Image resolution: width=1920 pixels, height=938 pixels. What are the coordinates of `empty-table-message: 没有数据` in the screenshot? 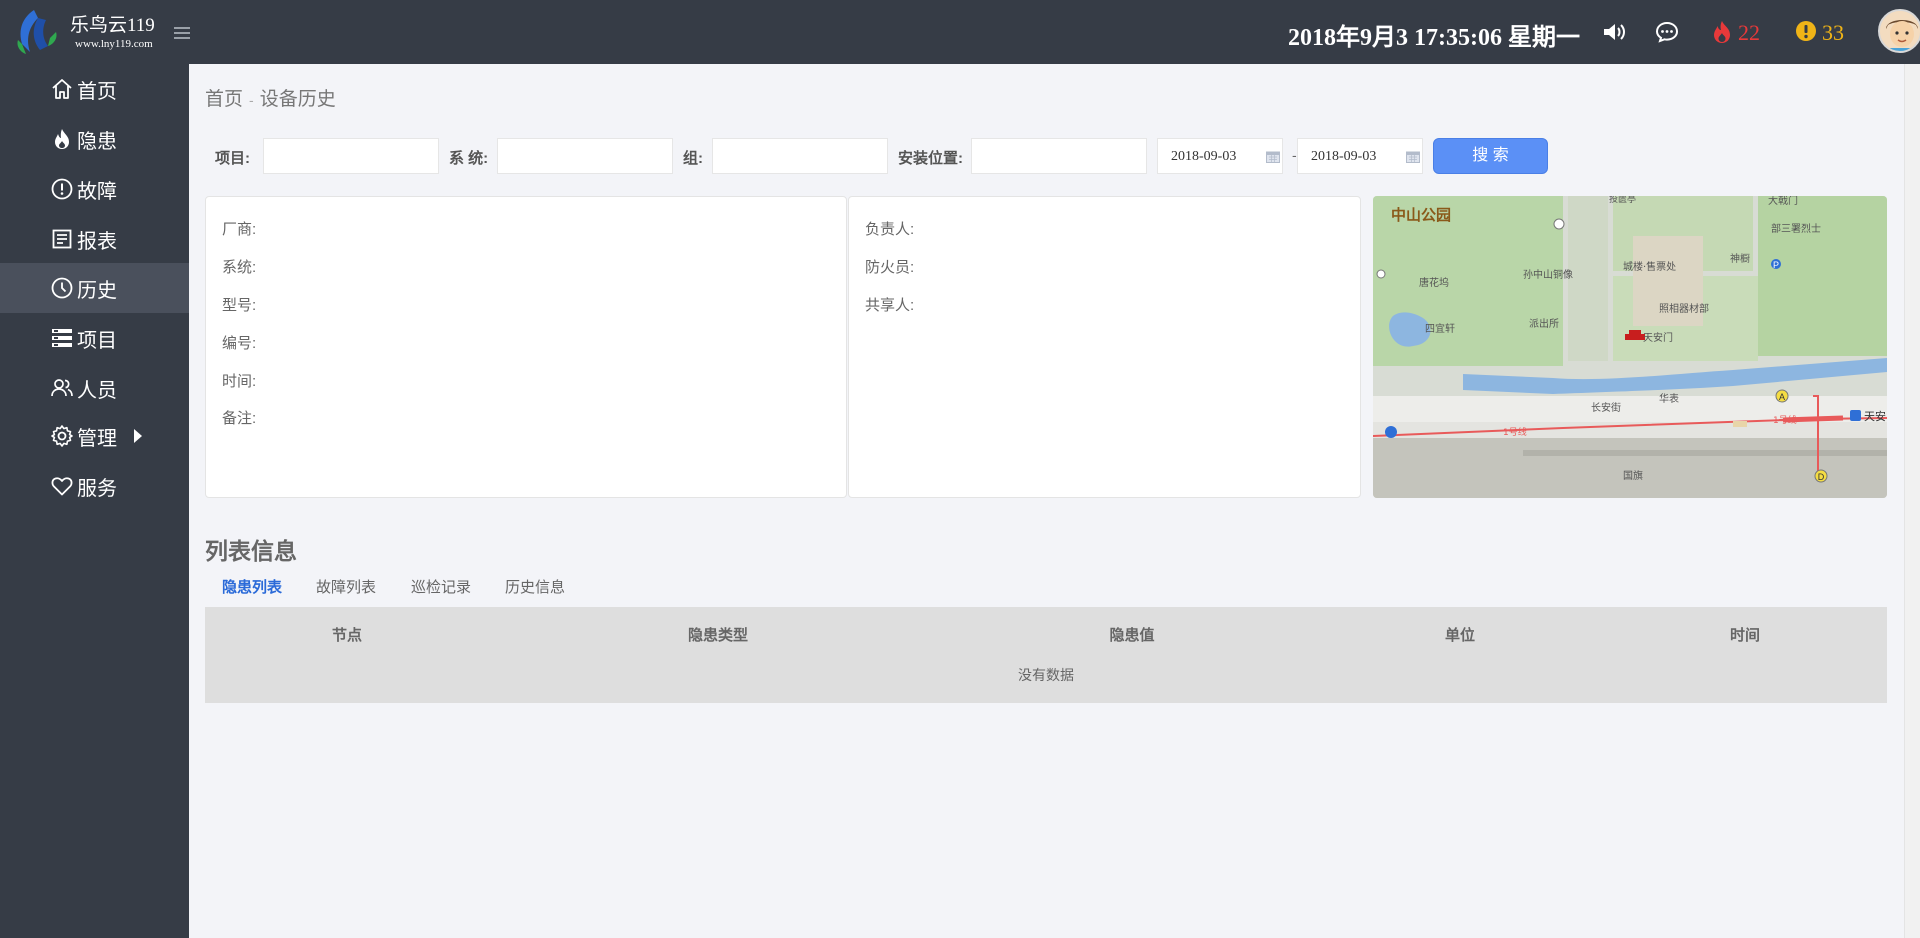 It's located at (1046, 675).